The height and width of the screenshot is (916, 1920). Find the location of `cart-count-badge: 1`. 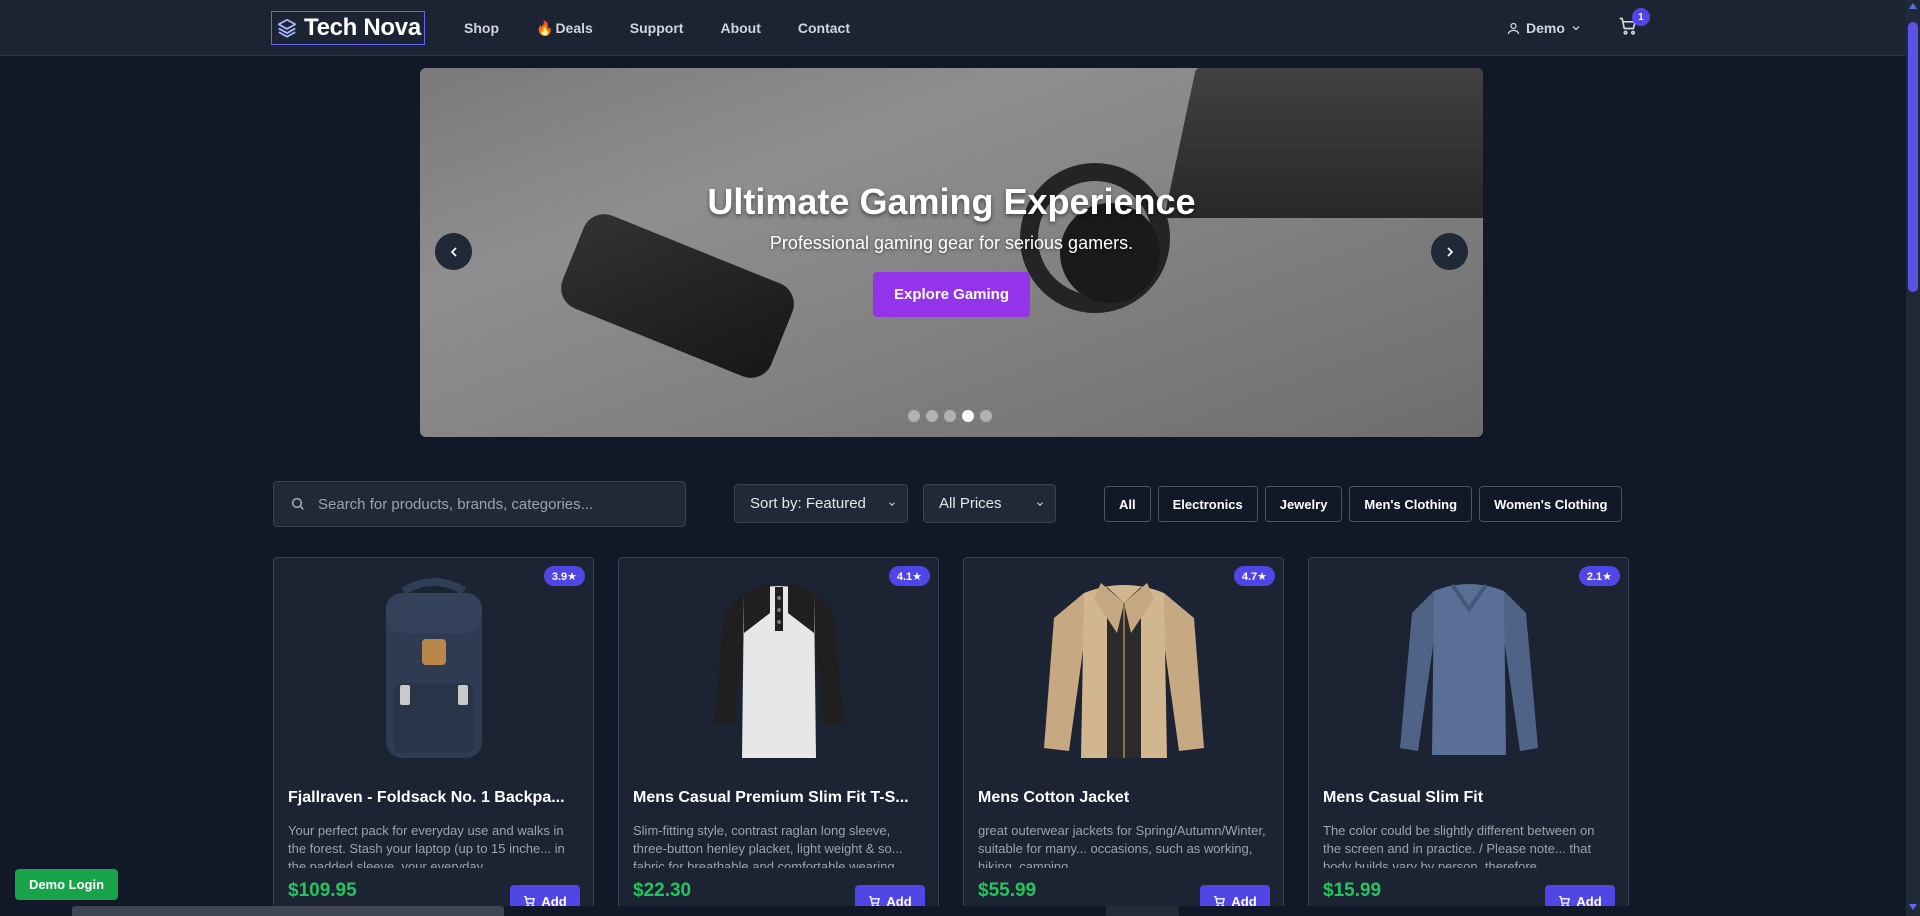

cart-count-badge: 1 is located at coordinates (1640, 17).